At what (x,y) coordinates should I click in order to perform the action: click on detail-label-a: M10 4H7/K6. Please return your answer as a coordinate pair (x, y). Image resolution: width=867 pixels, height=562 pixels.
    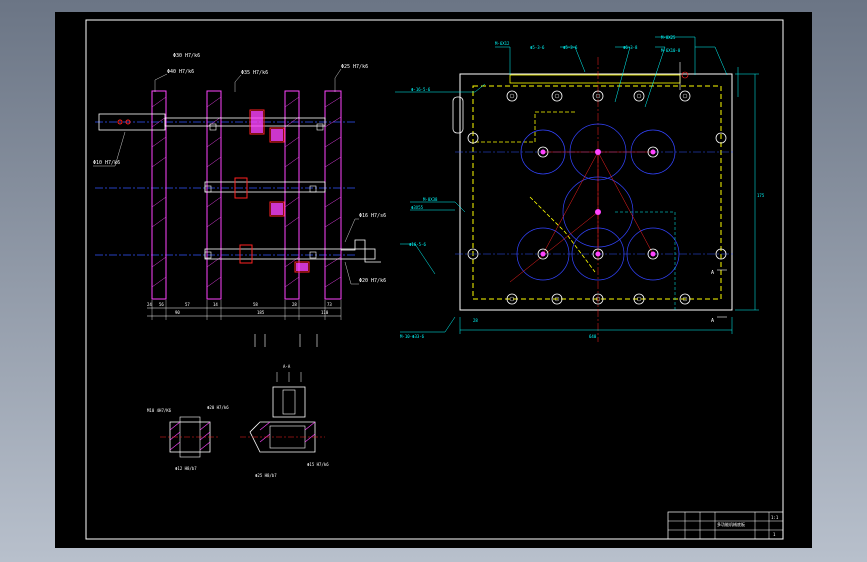
    Looking at the image, I should click on (159, 410).